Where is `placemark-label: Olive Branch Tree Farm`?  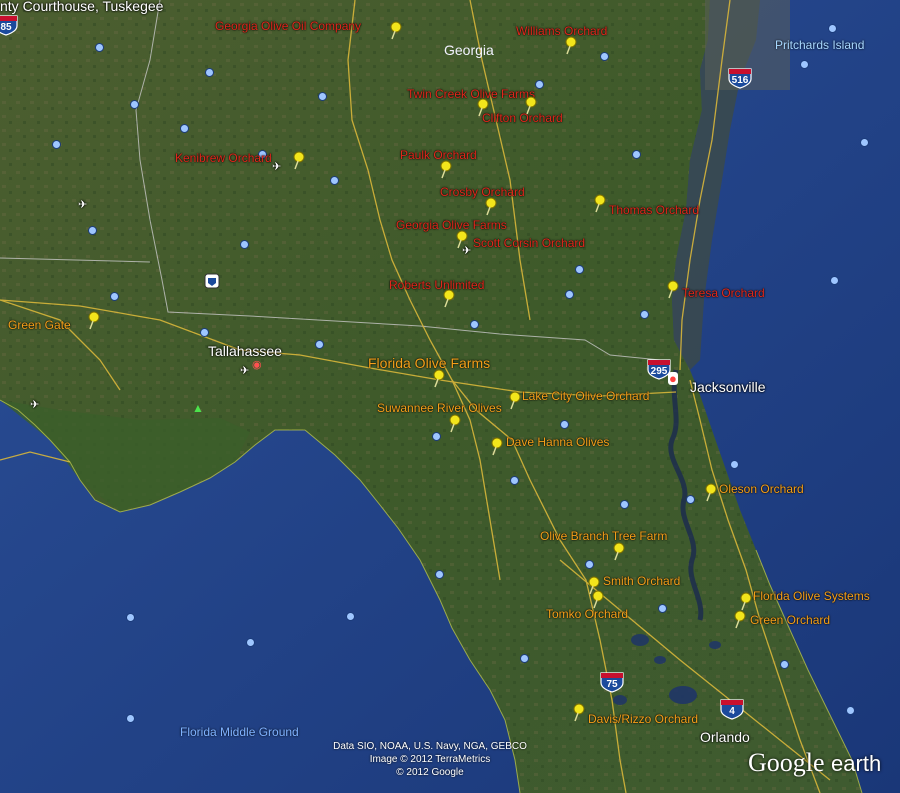 placemark-label: Olive Branch Tree Farm is located at coordinates (603, 536).